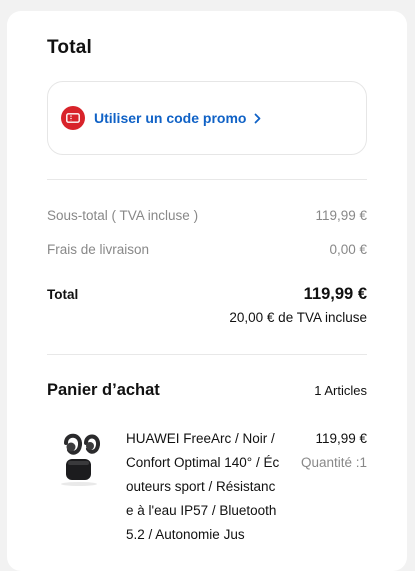 Image resolution: width=415 pixels, height=571 pixels. I want to click on cart-item-count: 1 Articles, so click(340, 390).